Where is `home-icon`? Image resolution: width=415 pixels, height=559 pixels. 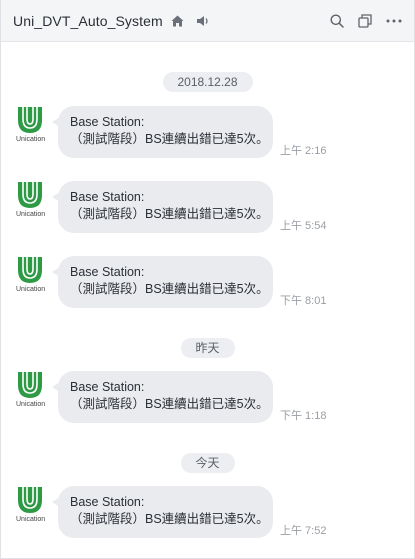 home-icon is located at coordinates (177, 21).